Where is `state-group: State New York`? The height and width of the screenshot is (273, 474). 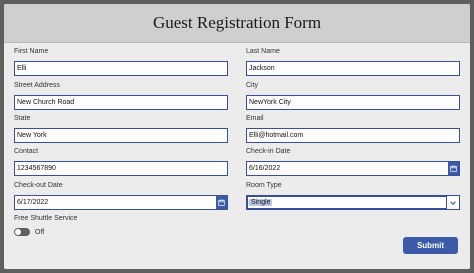 state-group: State New York is located at coordinates (121, 128).